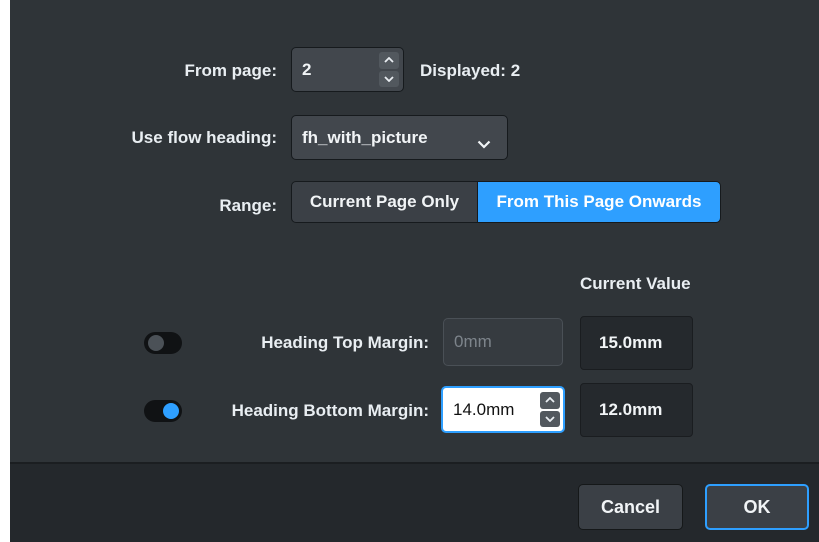 This screenshot has width=819, height=542. What do you see at coordinates (473, 341) in the screenshot?
I see `heading-top-margin-placeholder: 0mm` at bounding box center [473, 341].